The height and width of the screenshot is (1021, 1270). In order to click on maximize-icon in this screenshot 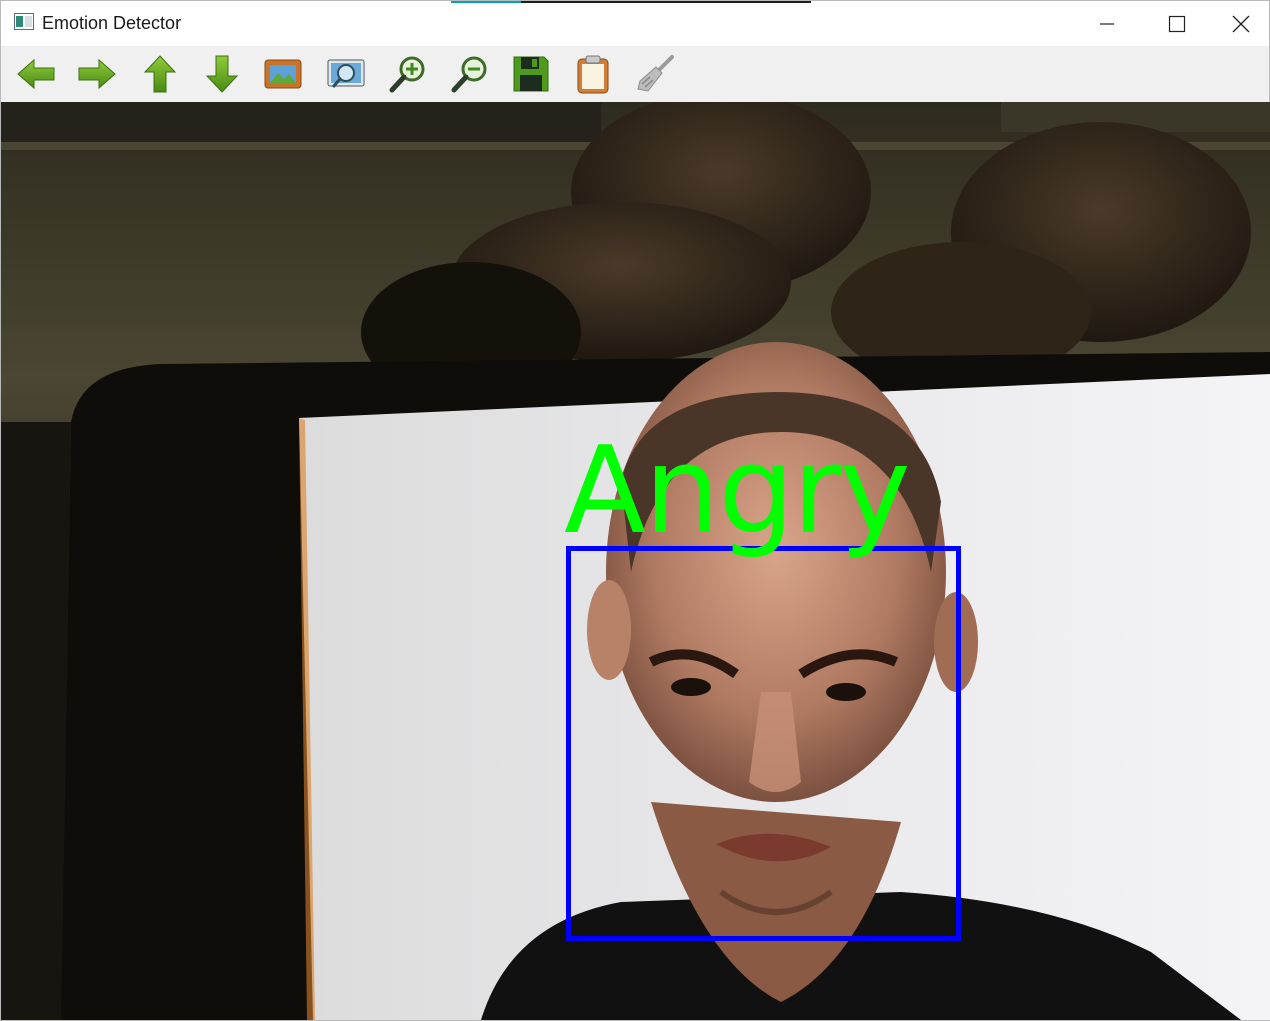, I will do `click(1177, 23)`.